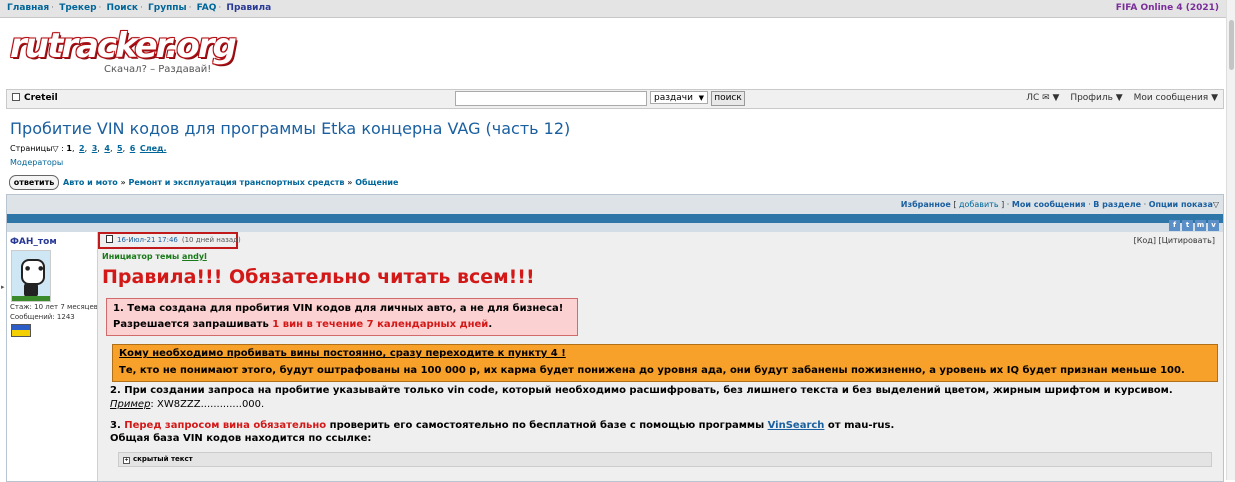 The width and height of the screenshot is (1235, 482). Describe the element at coordinates (88, 148) in the screenshot. I see `pagination: Страницы▽ : 1, 2, 3, 4, 5, 6 След.` at that location.